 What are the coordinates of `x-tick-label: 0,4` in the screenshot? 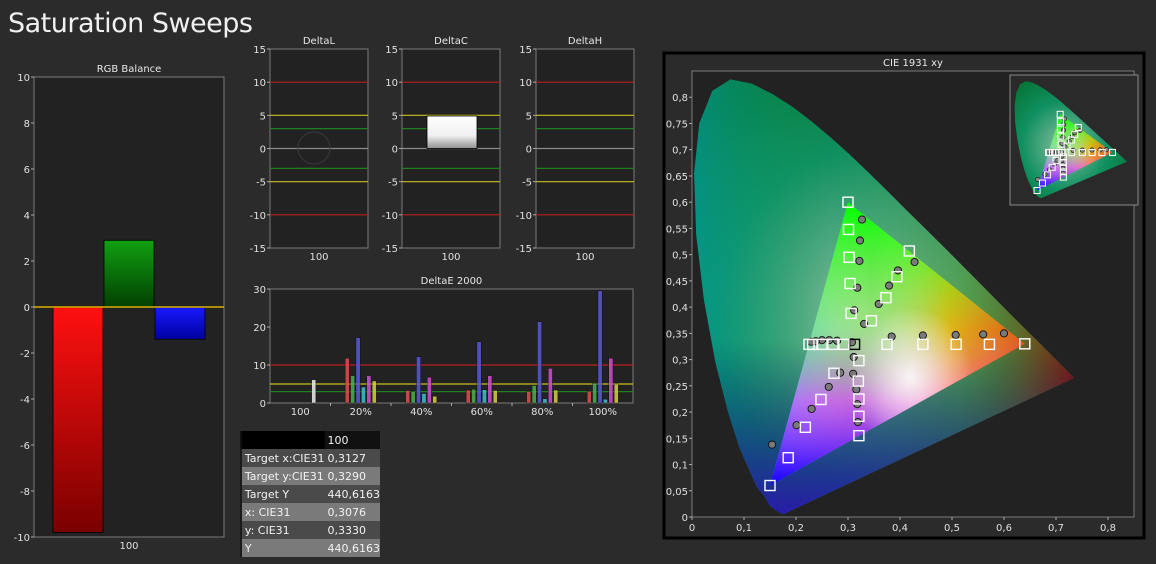 It's located at (900, 528).